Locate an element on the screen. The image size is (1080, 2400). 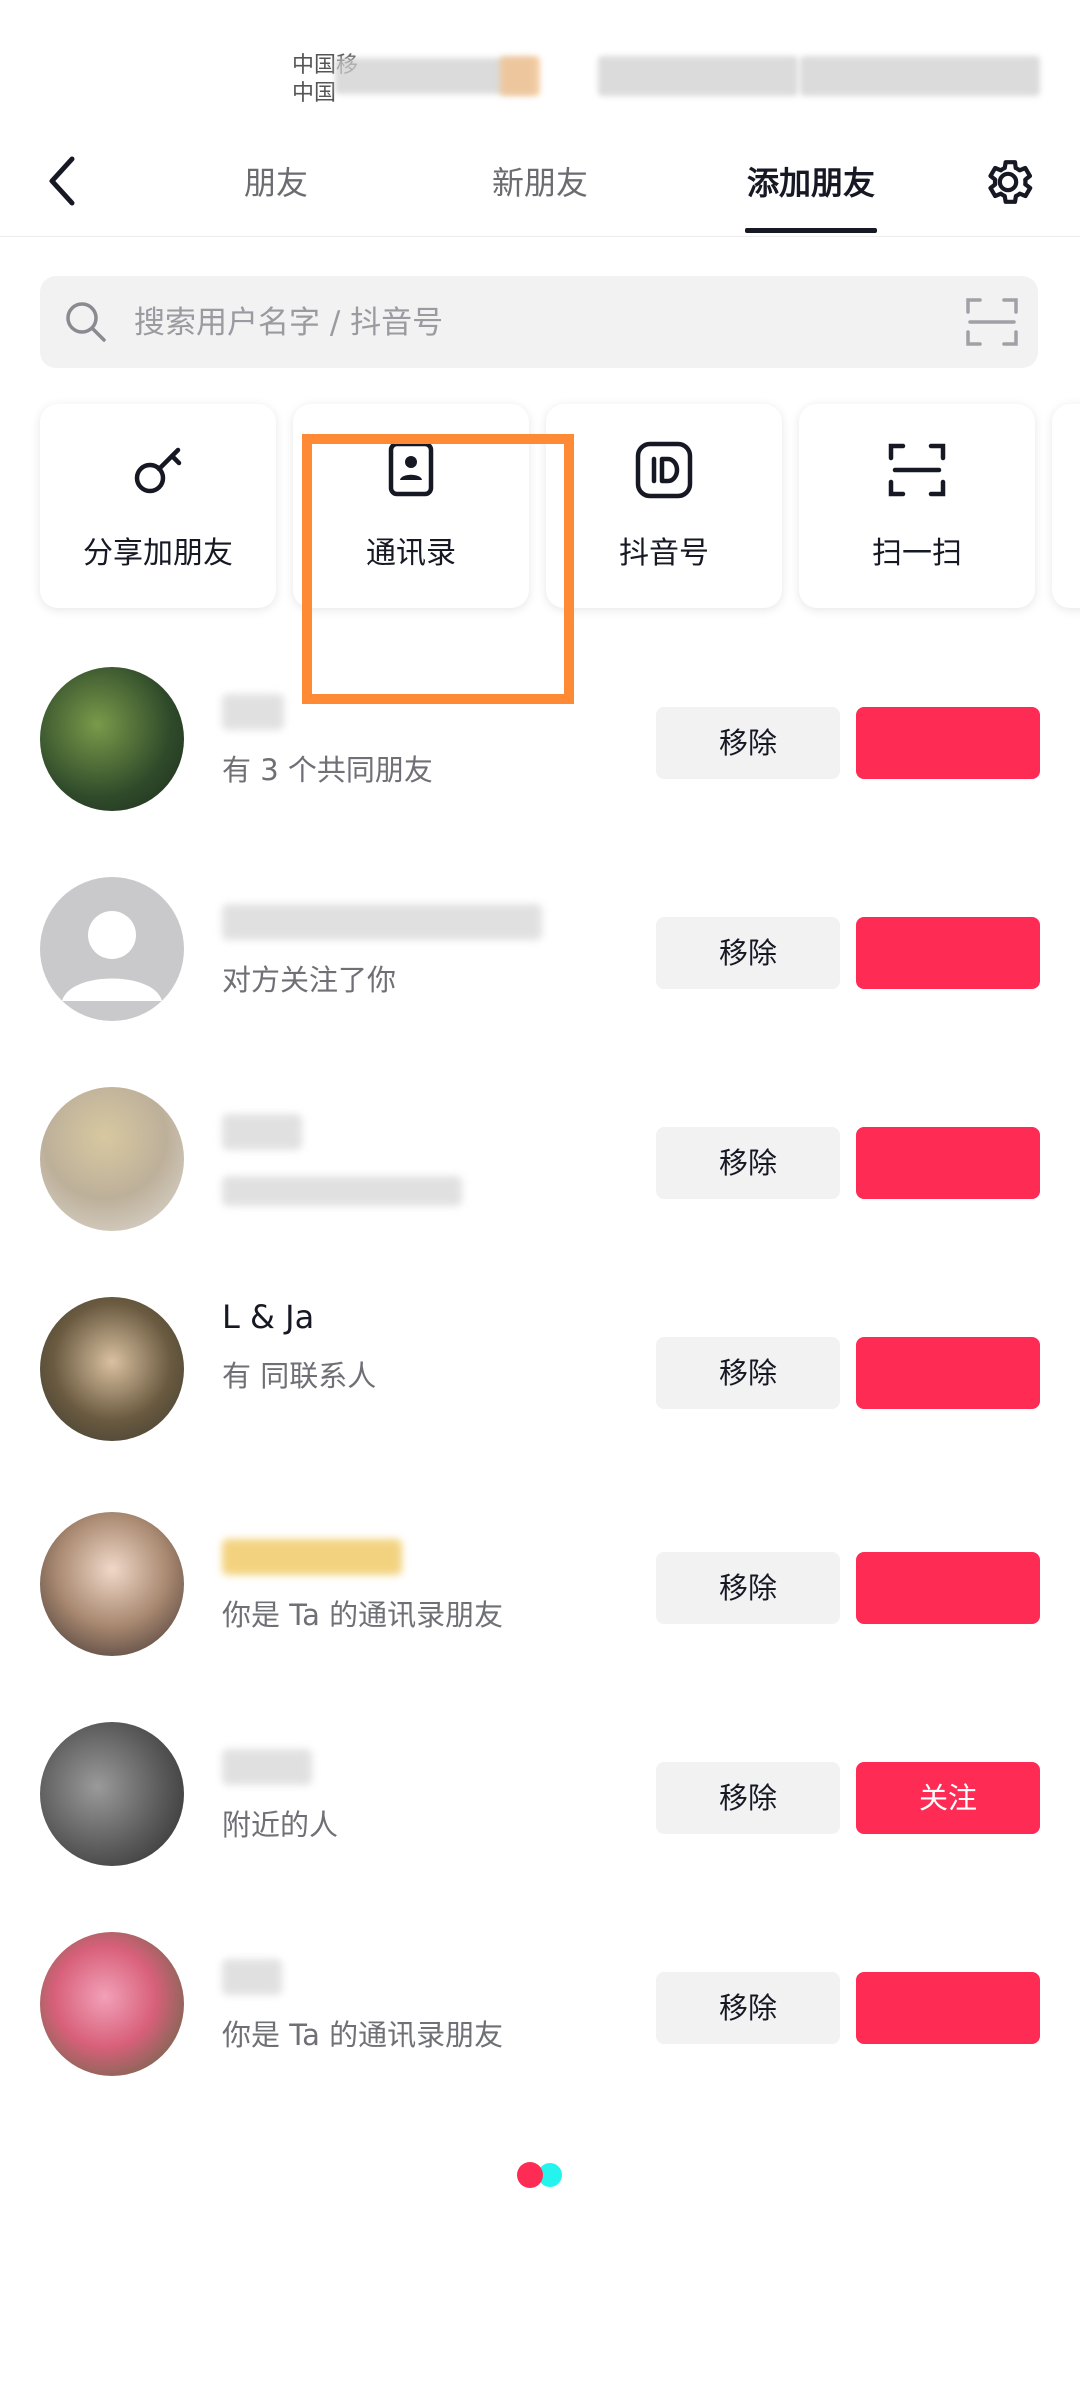
share-add-friends-card: 分享加朋友 is located at coordinates (158, 506).